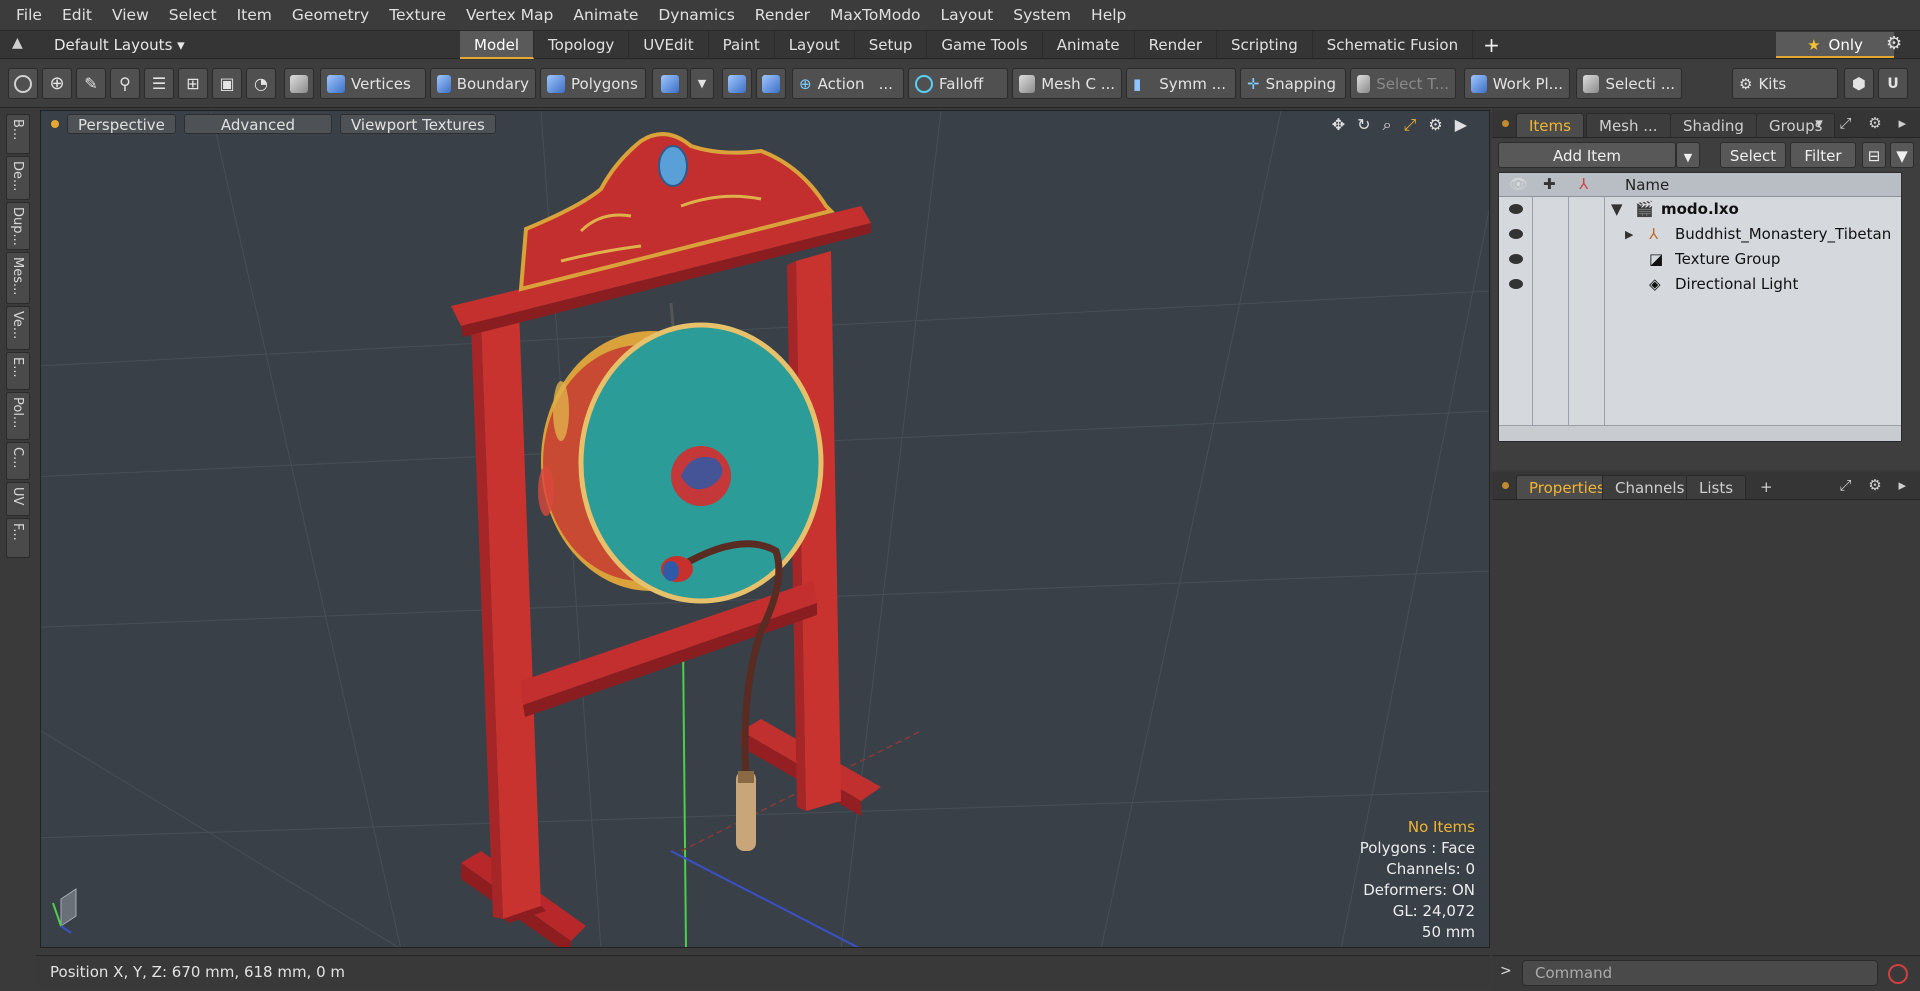 Image resolution: width=1920 pixels, height=991 pixels. I want to click on add-item-button: Add Item, so click(1587, 155).